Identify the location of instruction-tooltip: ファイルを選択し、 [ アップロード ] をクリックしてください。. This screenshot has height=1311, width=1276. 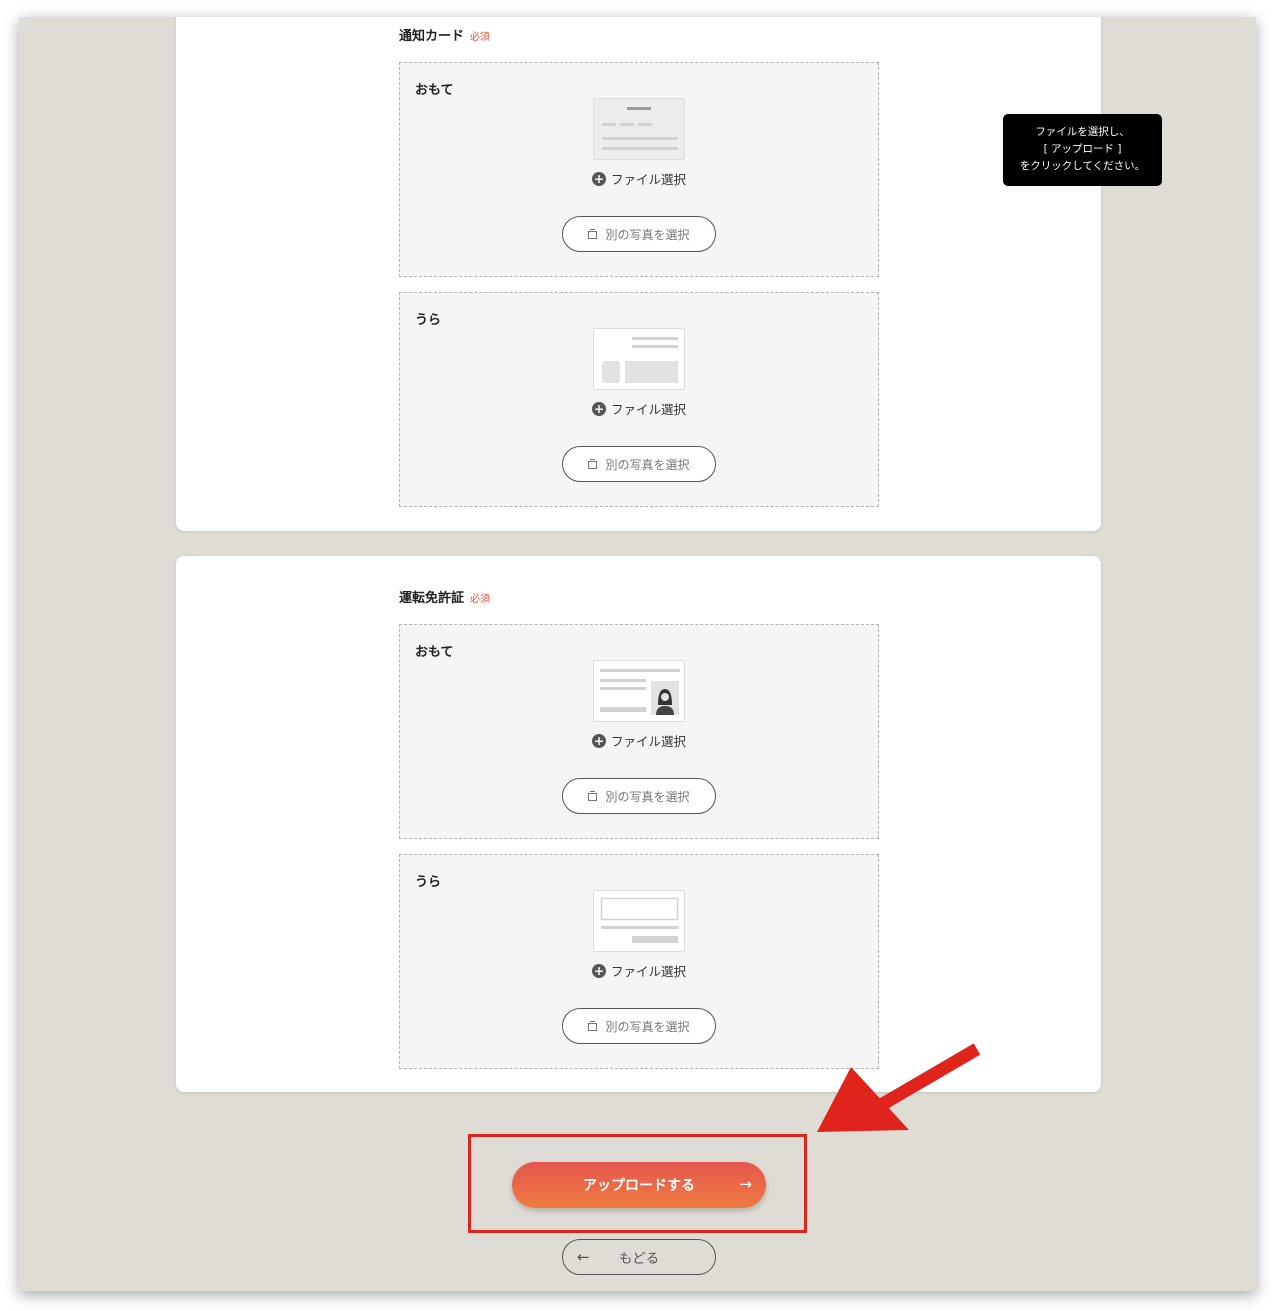
(1082, 150).